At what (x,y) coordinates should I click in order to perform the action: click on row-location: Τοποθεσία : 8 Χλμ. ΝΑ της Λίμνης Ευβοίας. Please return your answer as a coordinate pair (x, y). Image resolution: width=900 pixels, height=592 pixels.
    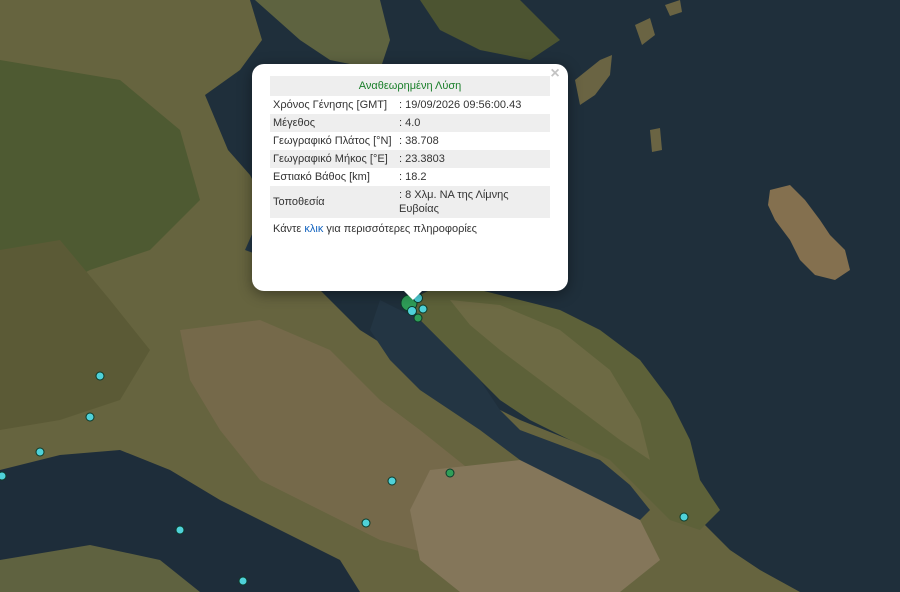
    Looking at the image, I should click on (410, 202).